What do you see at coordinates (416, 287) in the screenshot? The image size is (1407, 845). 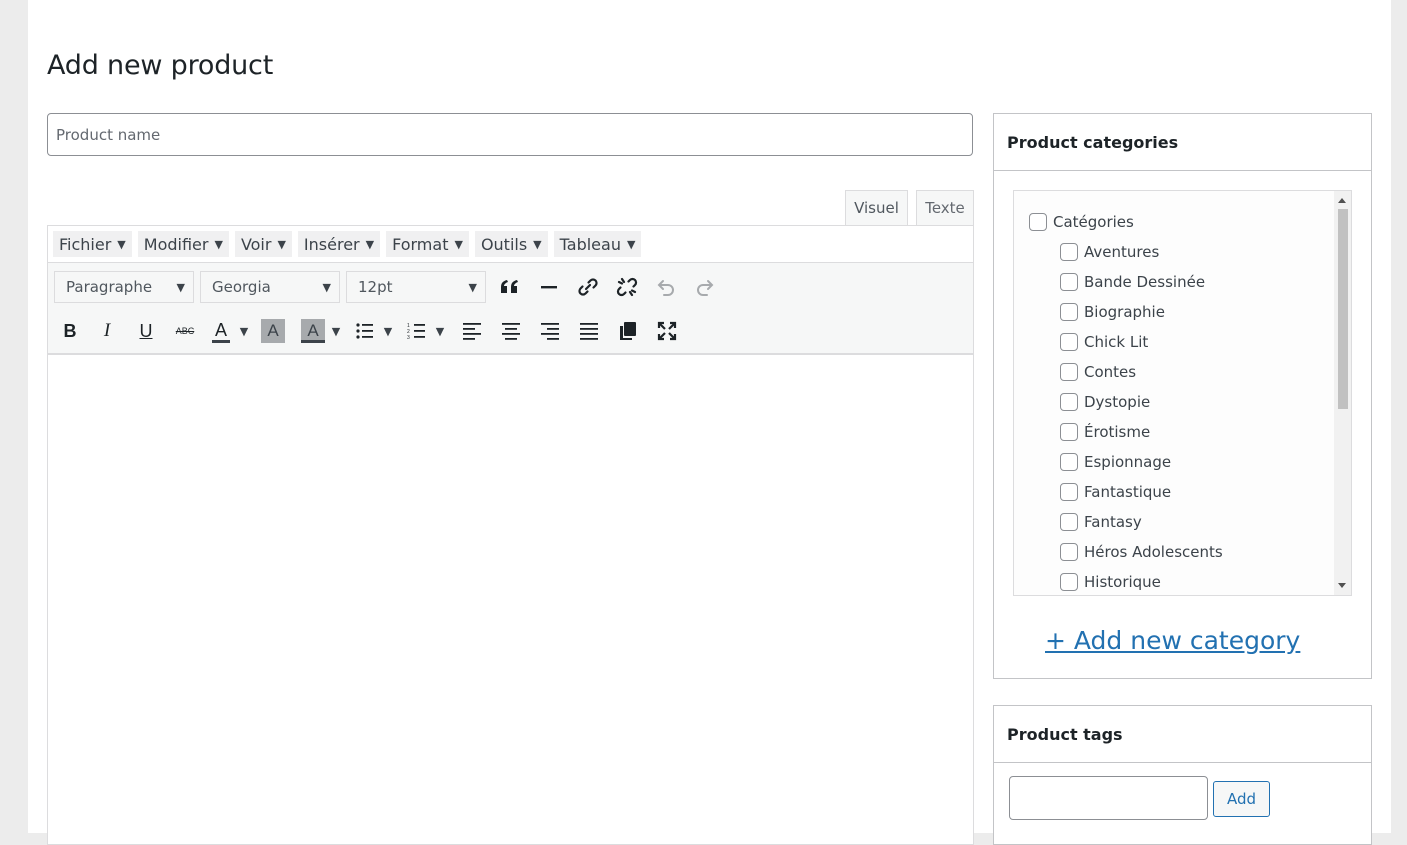 I see `font-size-select: 12pt ▼` at bounding box center [416, 287].